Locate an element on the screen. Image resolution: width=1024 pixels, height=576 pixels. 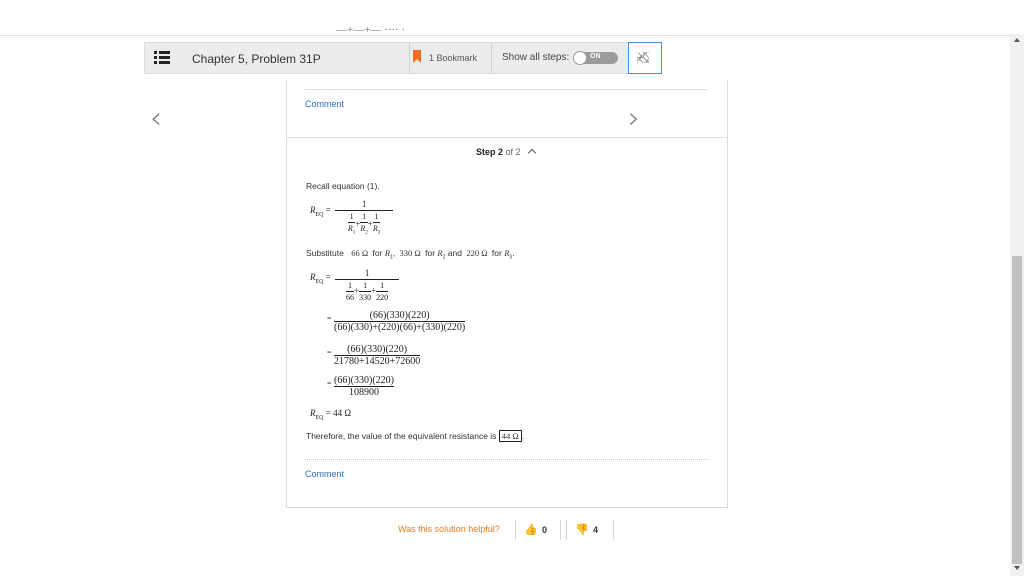
show-all-steps-toggle: ON is located at coordinates (595, 58).